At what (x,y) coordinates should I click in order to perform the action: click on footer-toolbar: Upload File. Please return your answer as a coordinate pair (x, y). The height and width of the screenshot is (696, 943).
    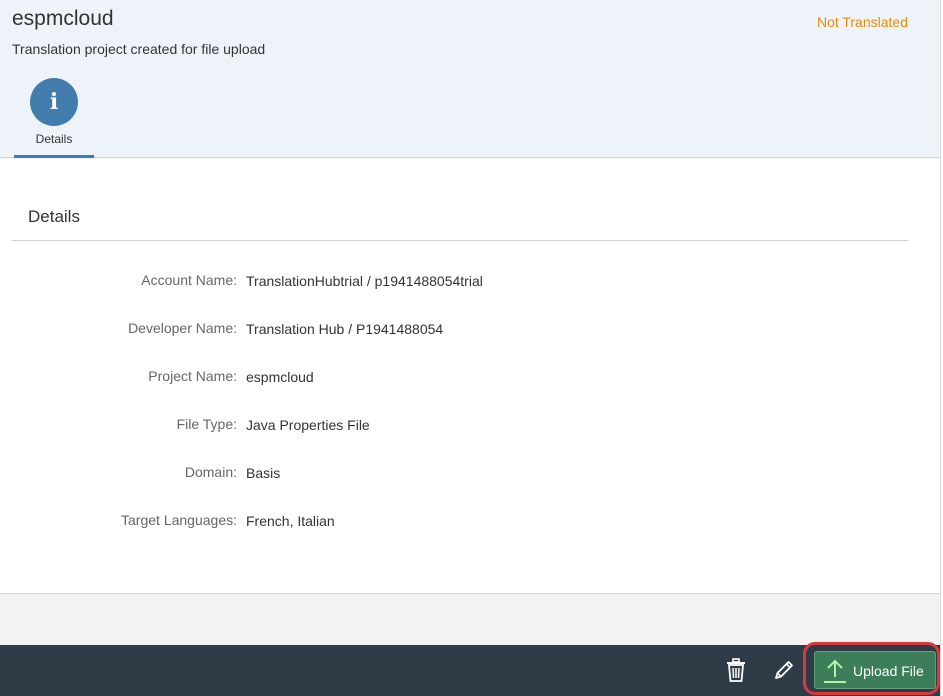
    Looking at the image, I should click on (470, 670).